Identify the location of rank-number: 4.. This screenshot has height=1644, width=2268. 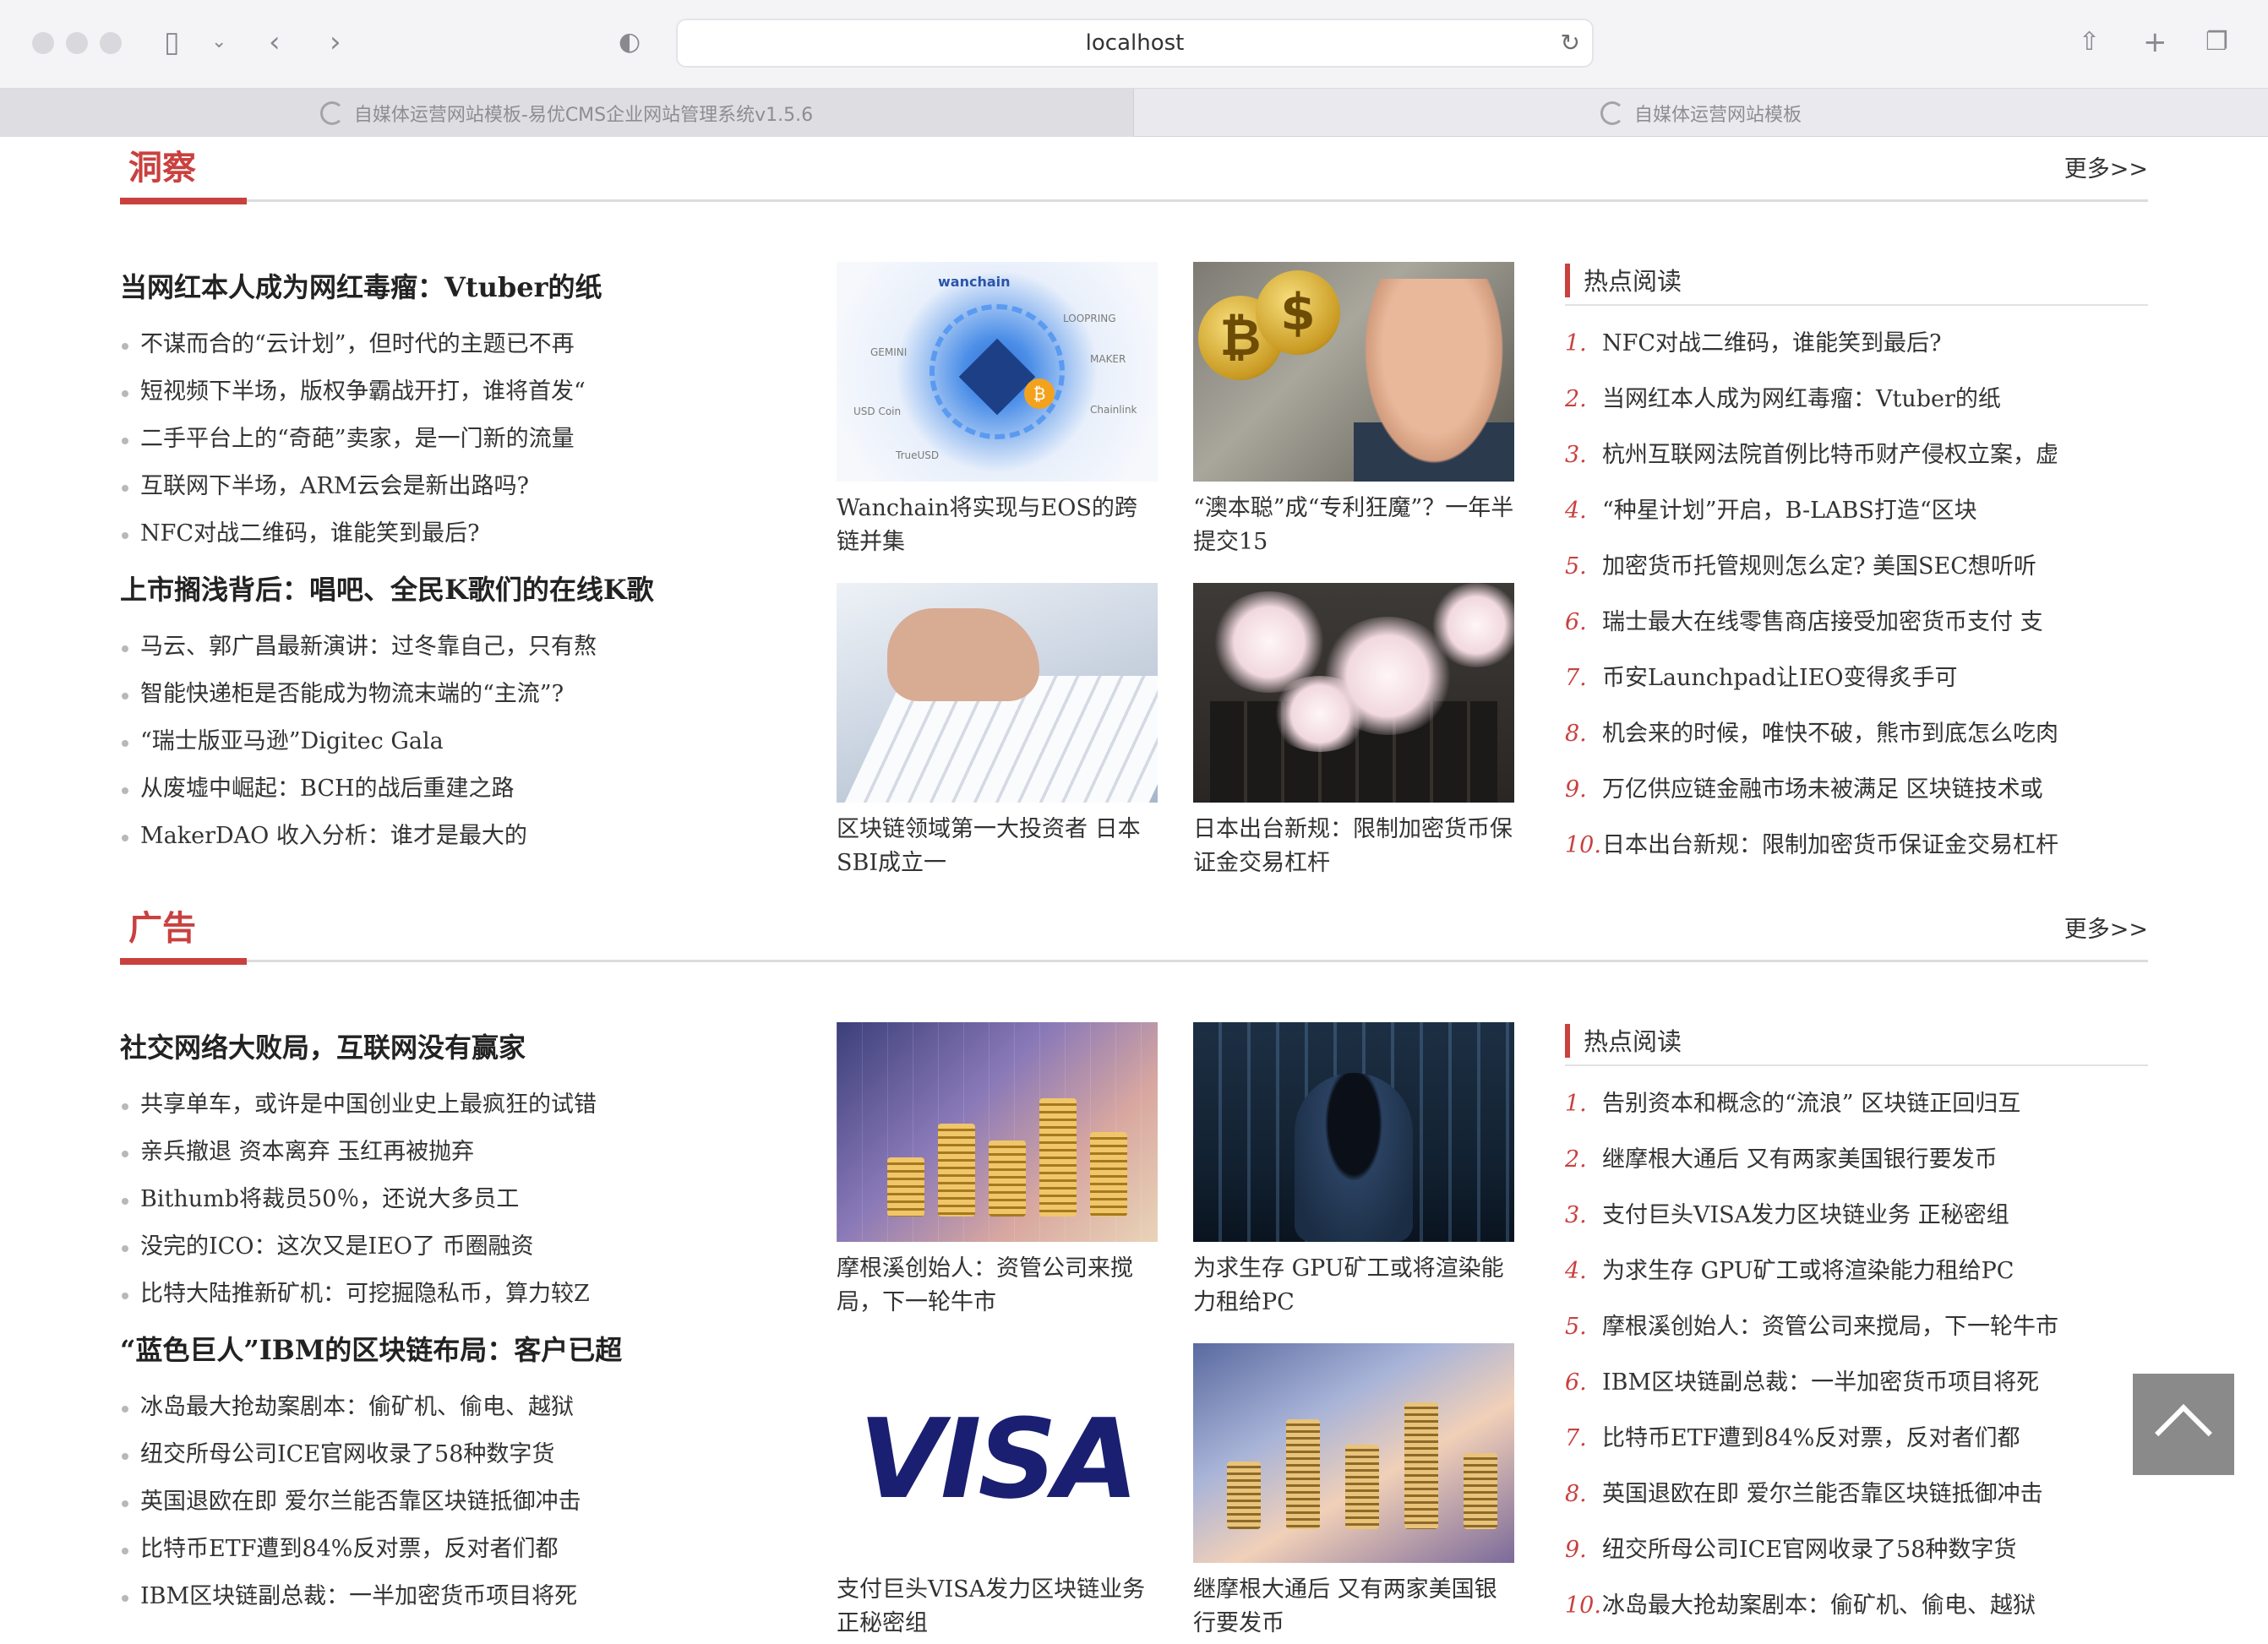
(1576, 1271).